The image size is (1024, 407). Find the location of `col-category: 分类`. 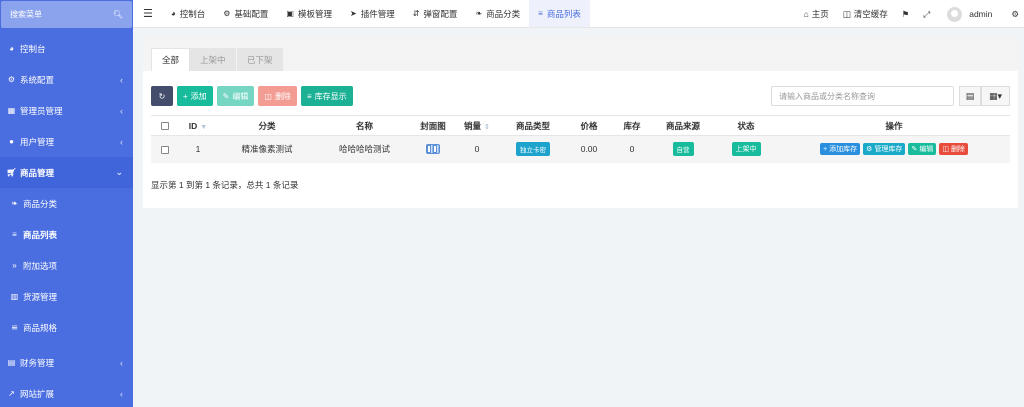

col-category: 分类 is located at coordinates (267, 125).